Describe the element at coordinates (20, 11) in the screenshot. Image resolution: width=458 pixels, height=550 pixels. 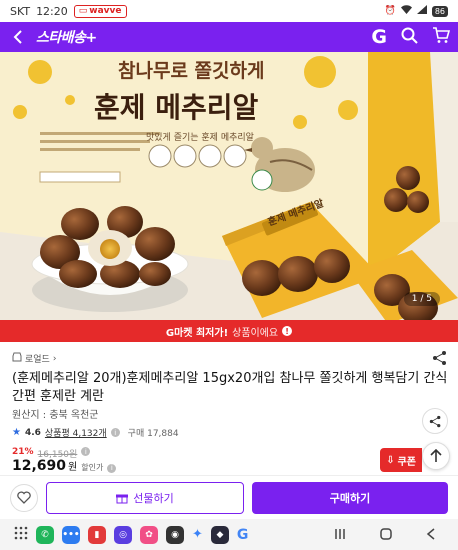
I see `carrier: SKT` at that location.